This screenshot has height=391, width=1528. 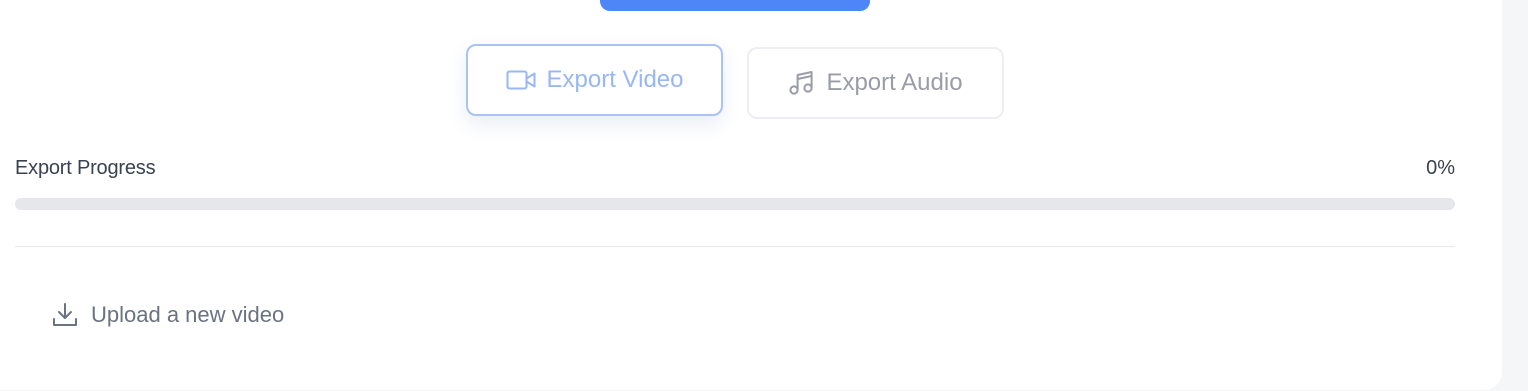 I want to click on export-progress-value: 0%, so click(x=1440, y=168).